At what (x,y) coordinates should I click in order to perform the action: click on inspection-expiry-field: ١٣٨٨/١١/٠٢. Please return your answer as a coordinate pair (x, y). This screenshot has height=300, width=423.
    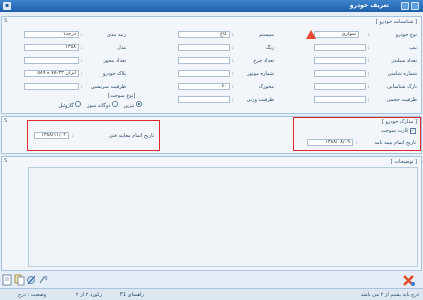
    Looking at the image, I should click on (51, 135).